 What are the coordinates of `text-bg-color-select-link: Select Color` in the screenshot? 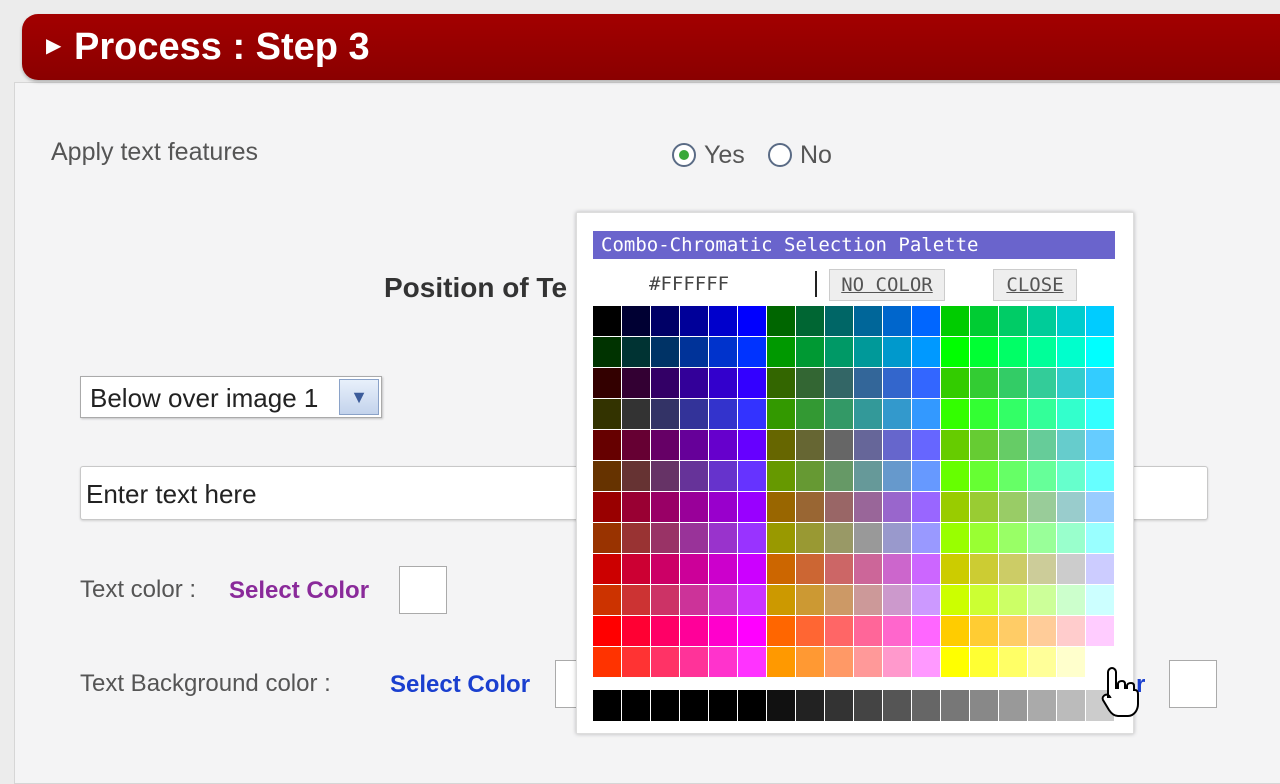 It's located at (460, 685).